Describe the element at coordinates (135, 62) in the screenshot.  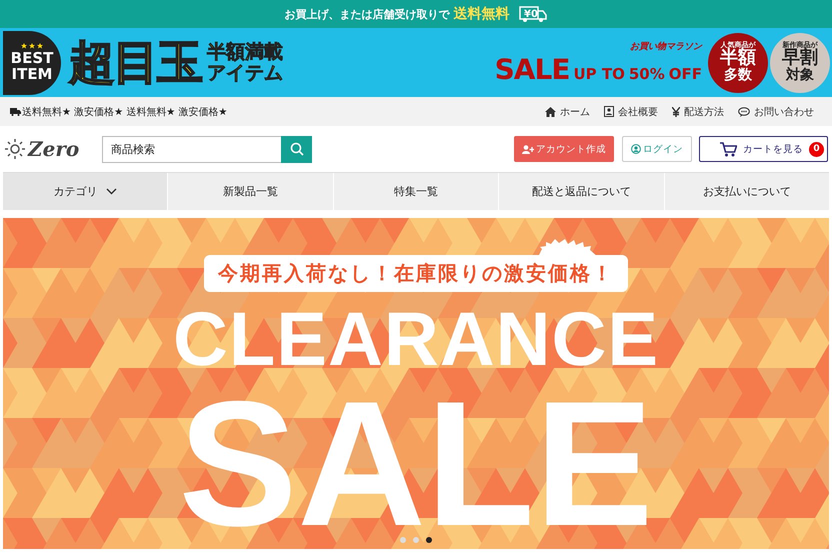
I see `banner-headline: 超目玉` at that location.